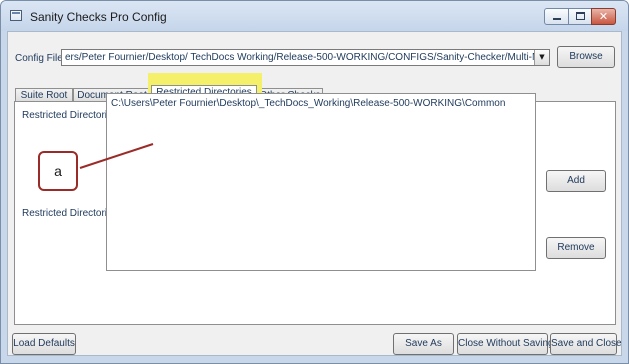  What do you see at coordinates (58, 171) in the screenshot?
I see `callout-badge: a` at bounding box center [58, 171].